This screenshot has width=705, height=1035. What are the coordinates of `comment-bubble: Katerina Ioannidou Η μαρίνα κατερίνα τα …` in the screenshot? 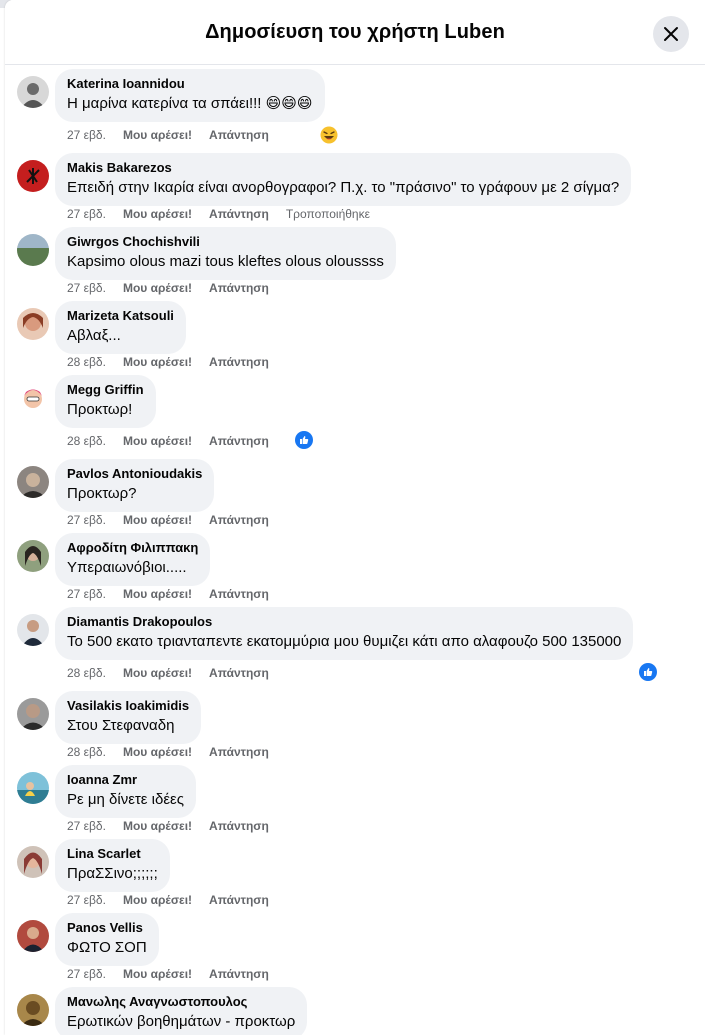 It's located at (190, 95).